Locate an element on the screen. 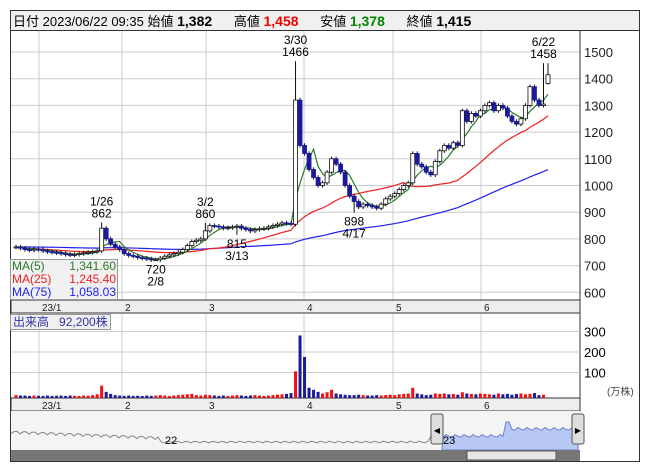 The height and width of the screenshot is (470, 653). month-label: 5 is located at coordinates (399, 406).